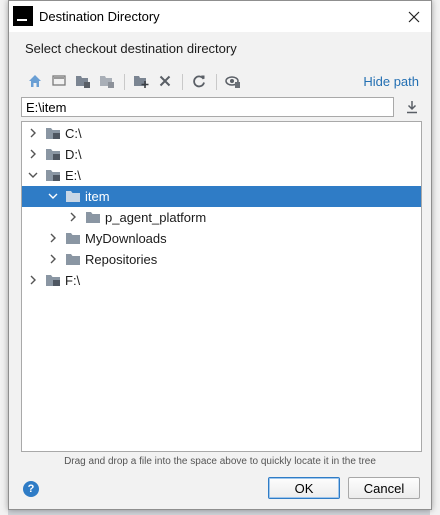 The height and width of the screenshot is (515, 440). What do you see at coordinates (4, 257) in the screenshot?
I see `background-ide-left` at bounding box center [4, 257].